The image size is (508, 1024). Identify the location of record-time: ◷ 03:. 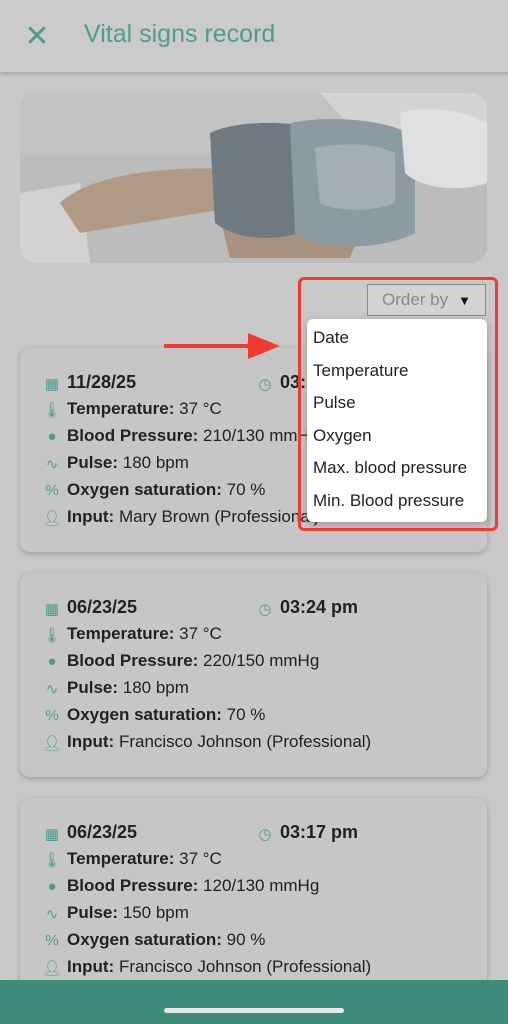
(280, 382).